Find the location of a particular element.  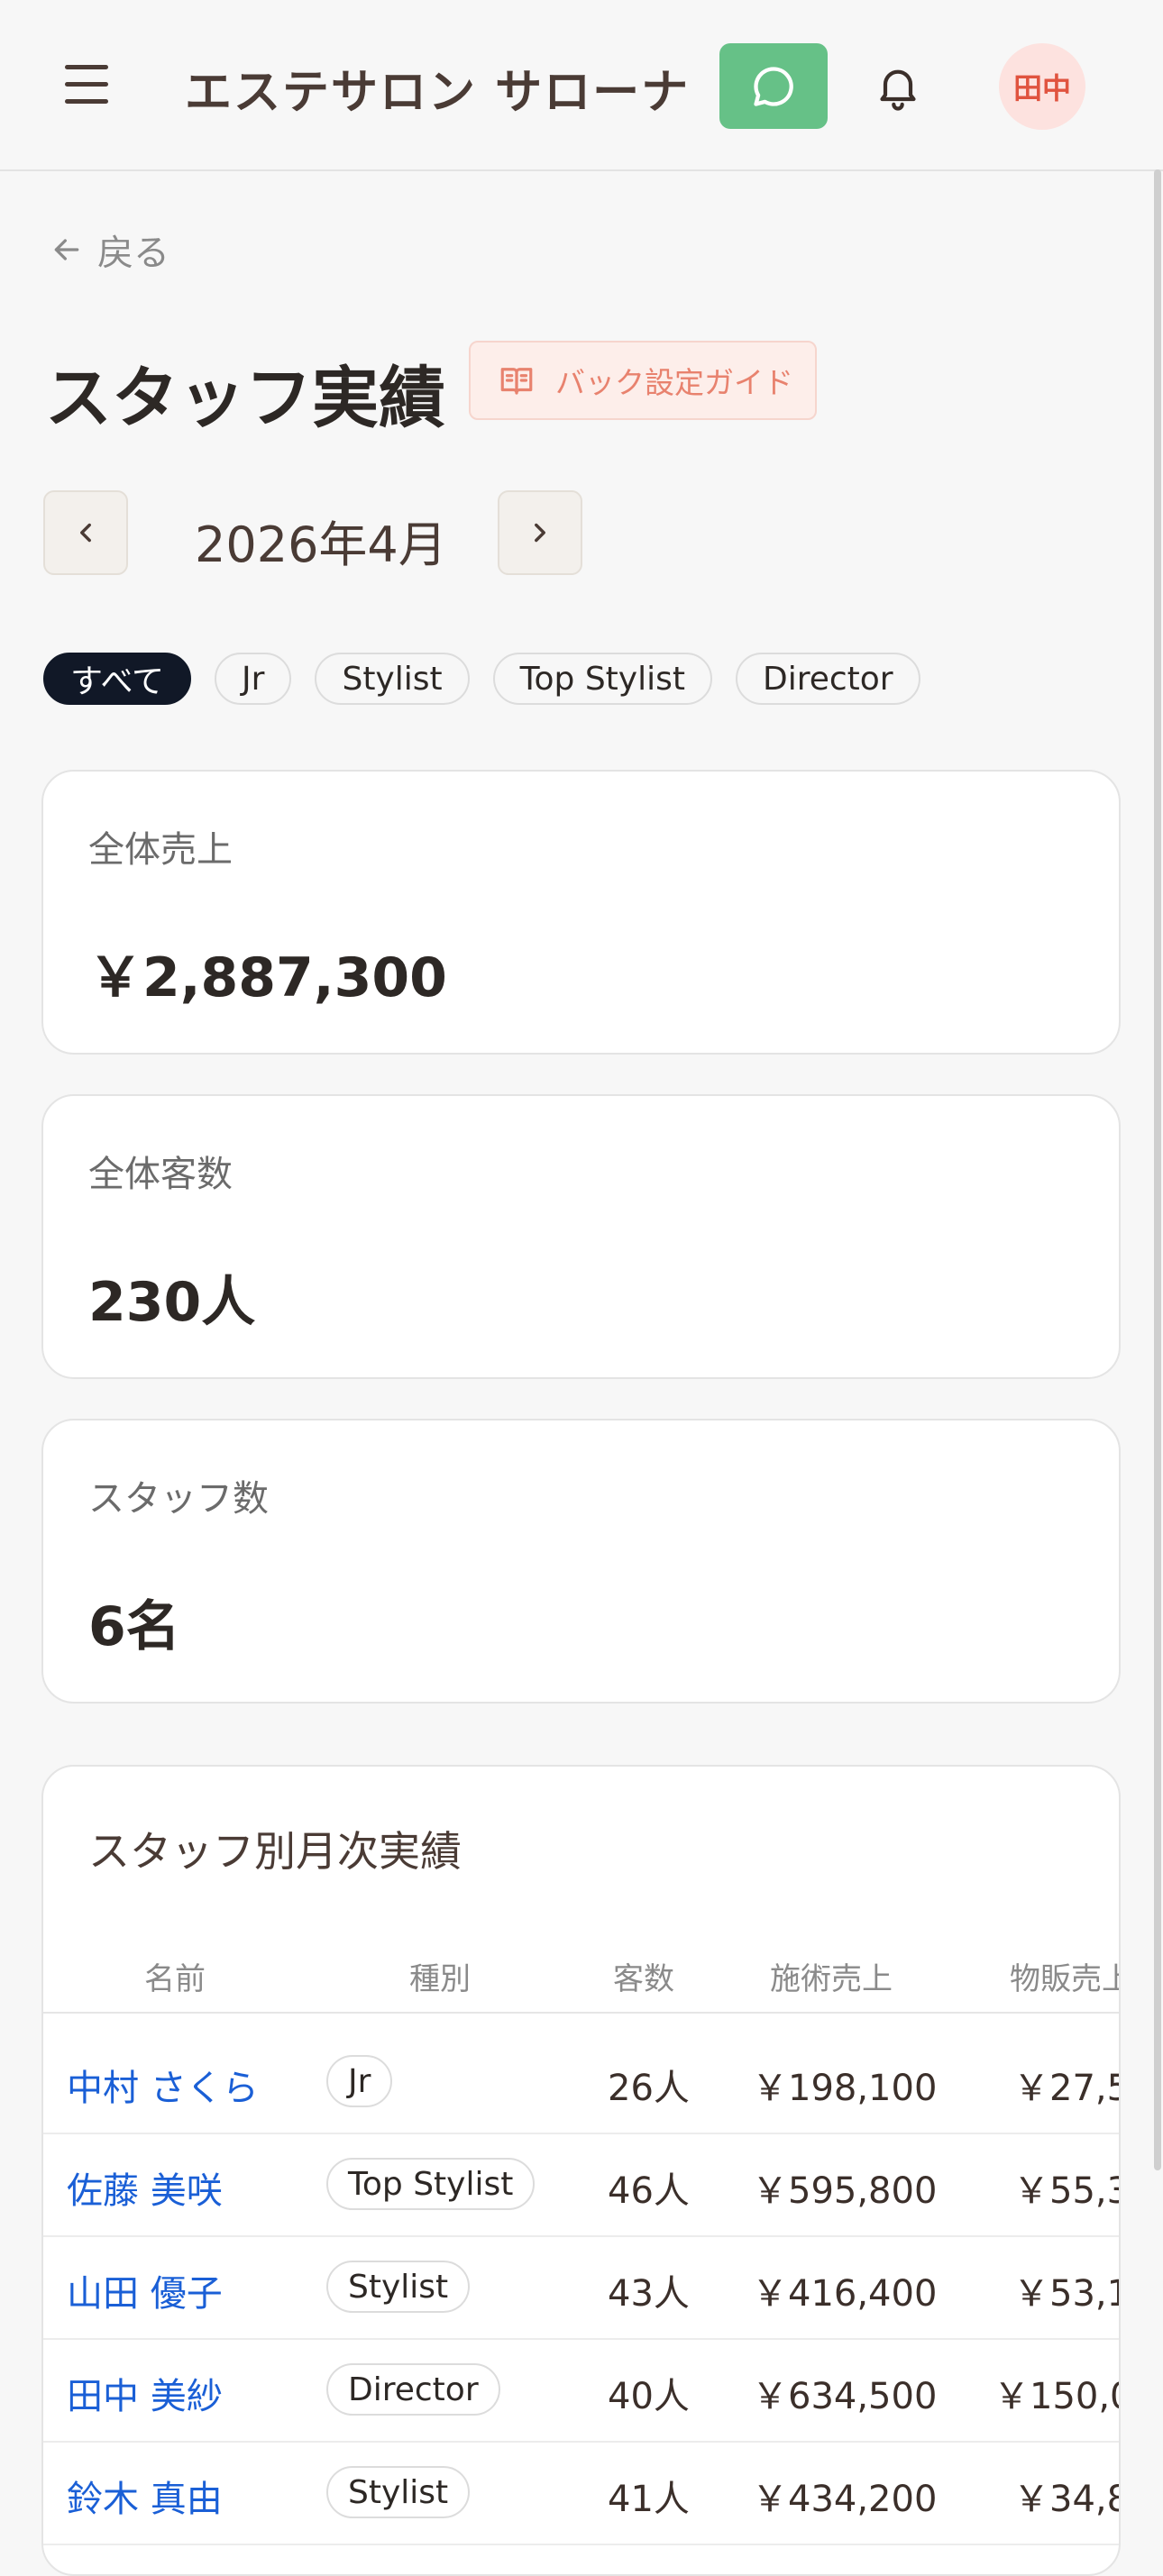

next-month-button is located at coordinates (540, 532).